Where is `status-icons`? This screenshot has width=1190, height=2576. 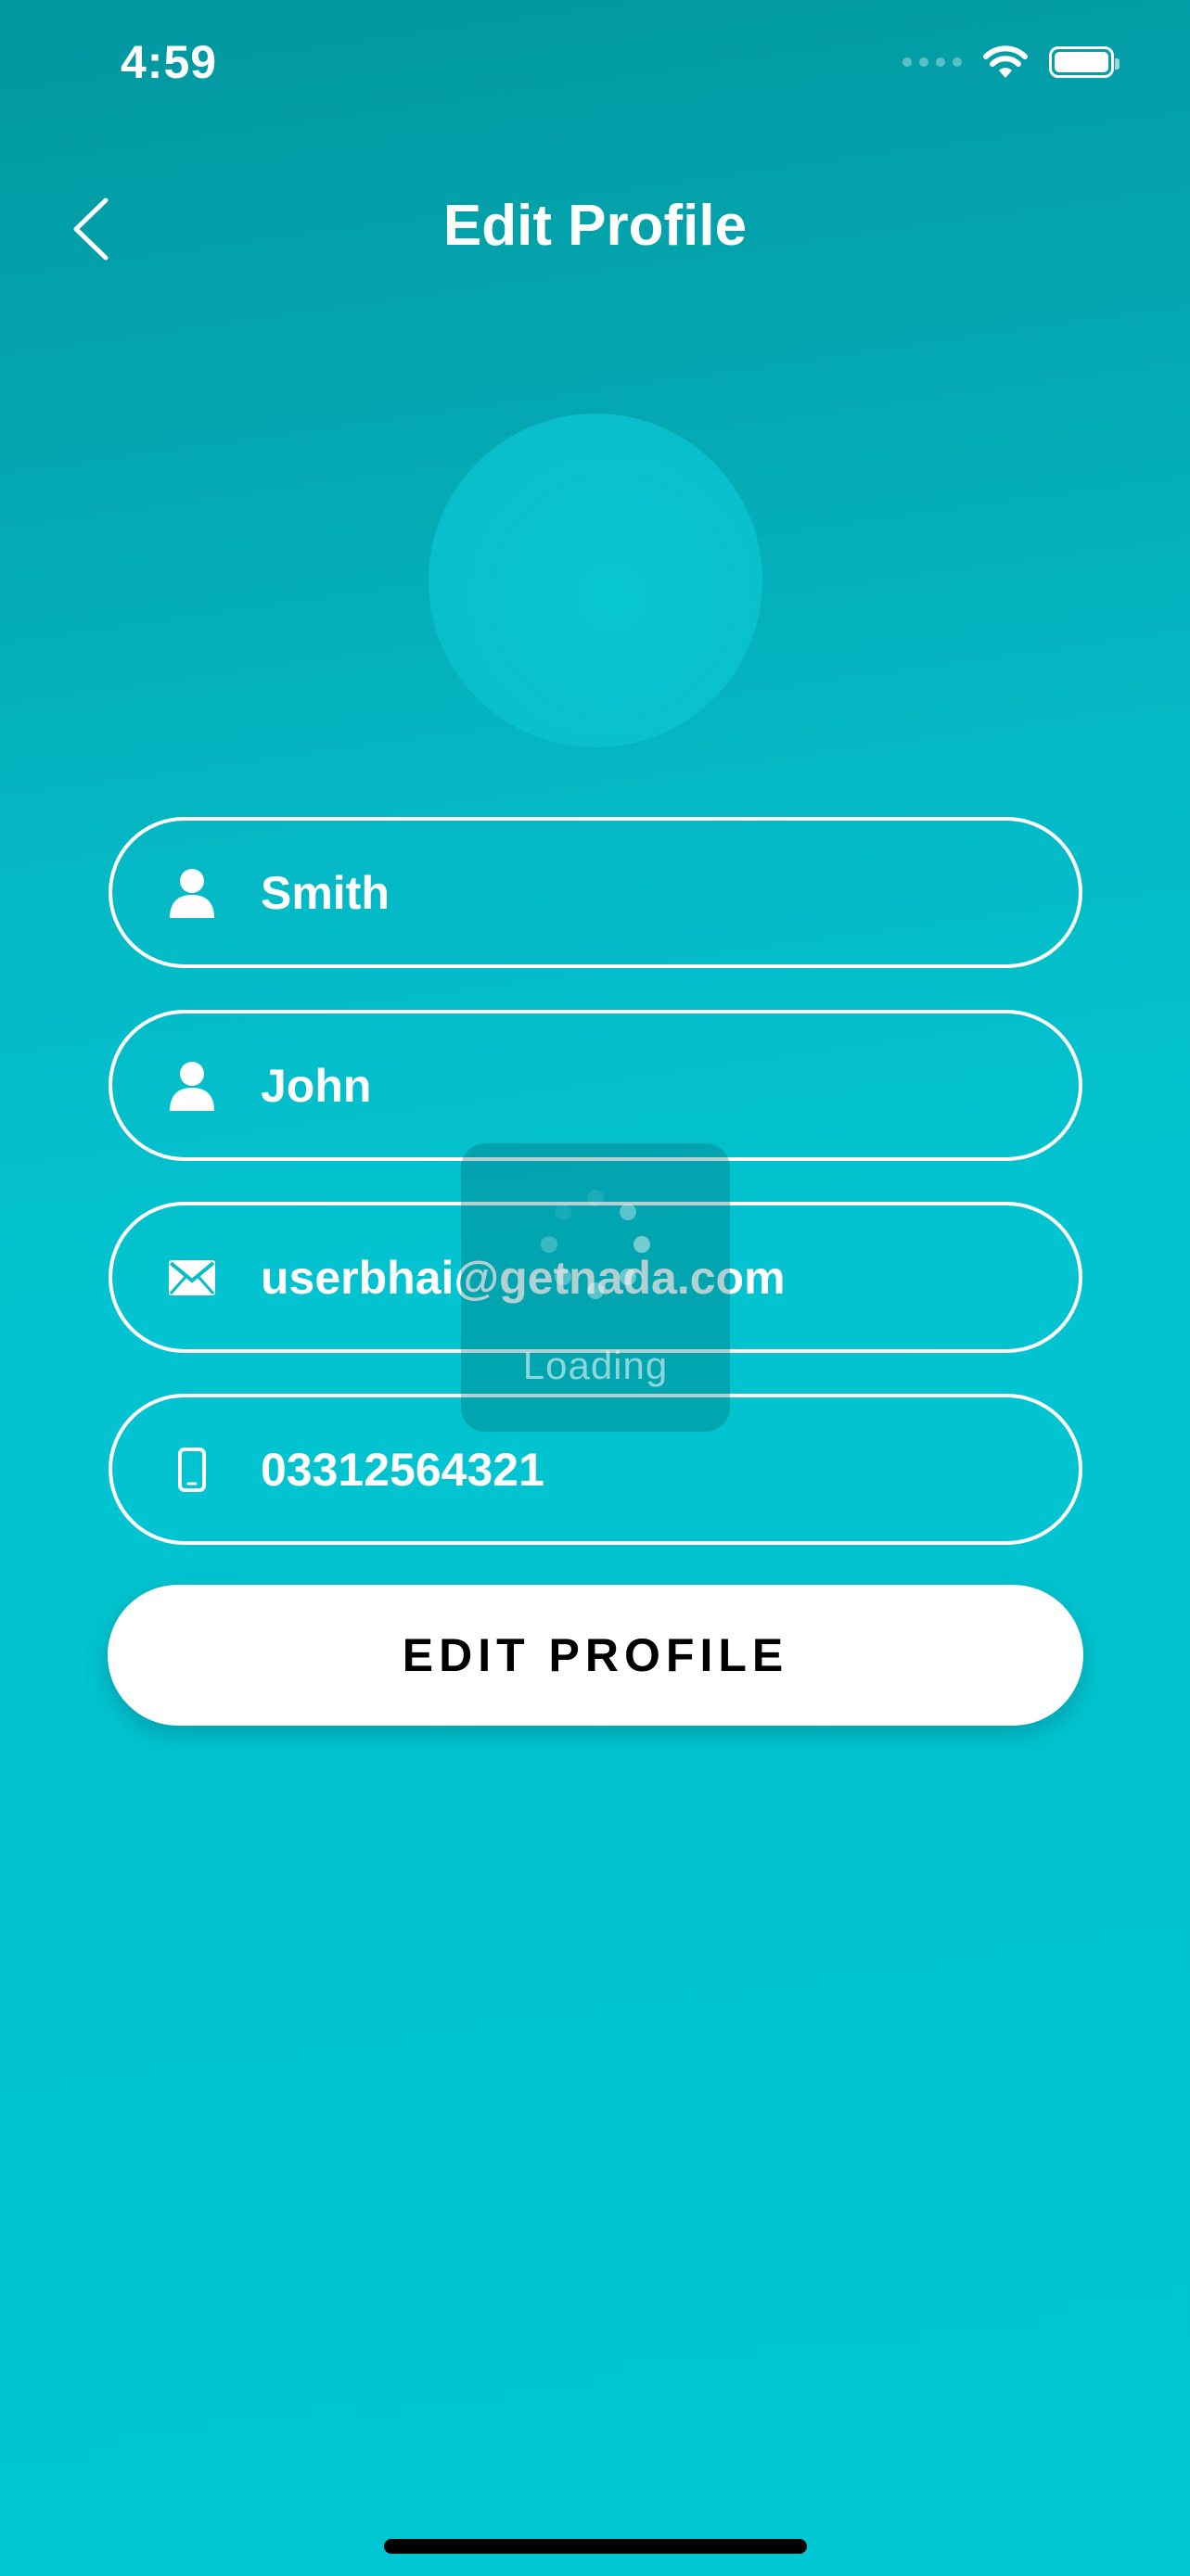
status-icons is located at coordinates (1011, 62).